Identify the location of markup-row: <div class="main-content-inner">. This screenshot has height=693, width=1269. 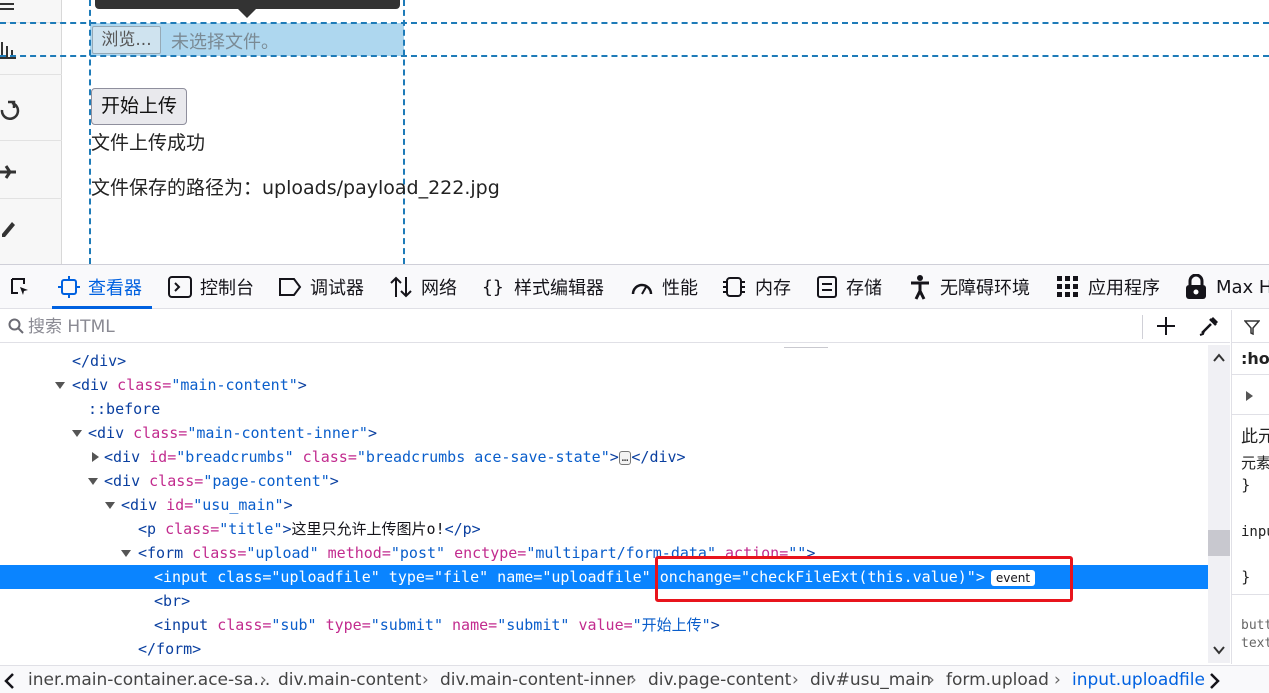
(604, 433).